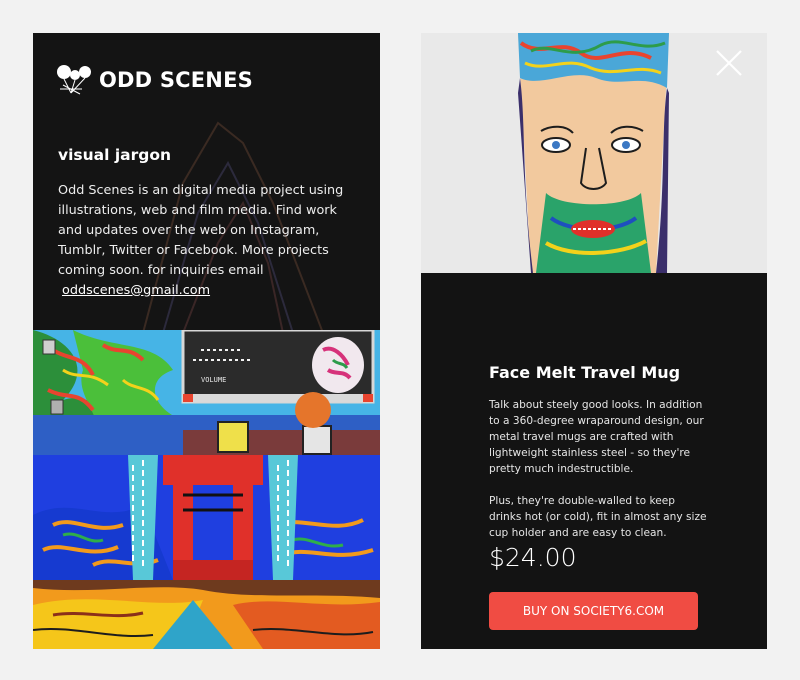  Describe the element at coordinates (206, 614) in the screenshot. I see `artwork-terrain-scene` at that location.